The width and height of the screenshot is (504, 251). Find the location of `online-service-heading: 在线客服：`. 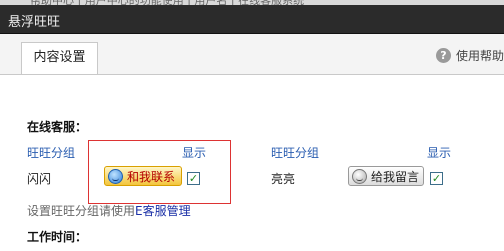

online-service-heading: 在线客服： is located at coordinates (57, 127).